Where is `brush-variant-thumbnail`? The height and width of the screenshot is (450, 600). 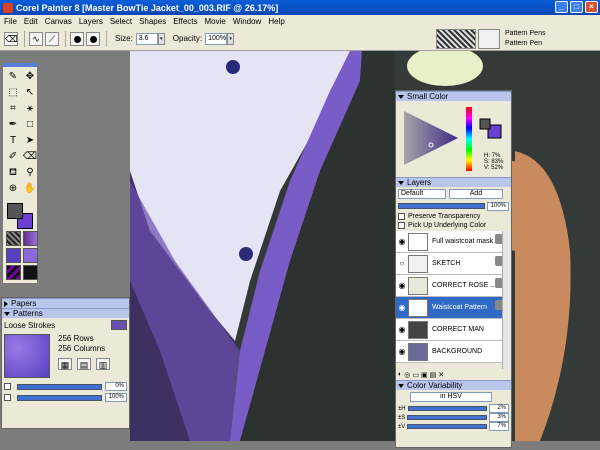
brush-variant-thumbnail is located at coordinates (489, 39).